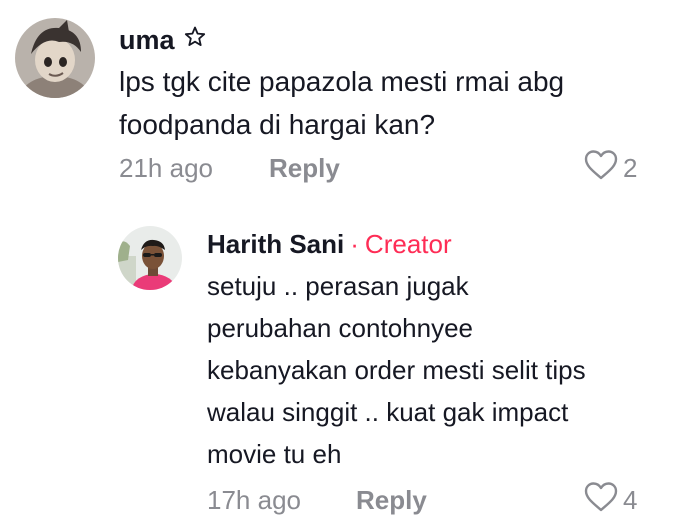 The width and height of the screenshot is (691, 524). What do you see at coordinates (166, 168) in the screenshot?
I see `comment-timestamp: 21h ago` at bounding box center [166, 168].